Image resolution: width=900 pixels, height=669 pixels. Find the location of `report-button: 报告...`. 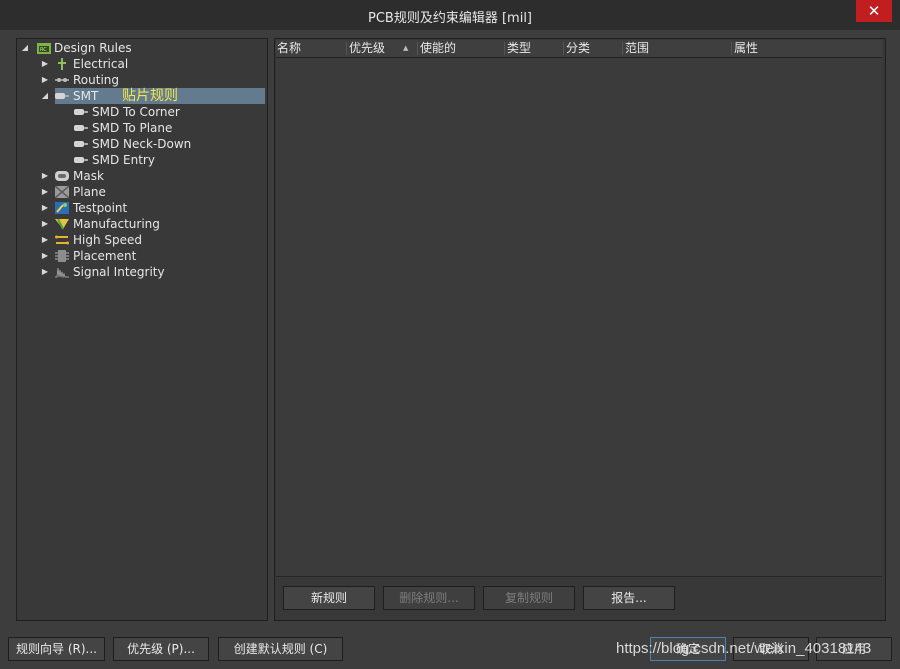

report-button: 报告... is located at coordinates (629, 598).